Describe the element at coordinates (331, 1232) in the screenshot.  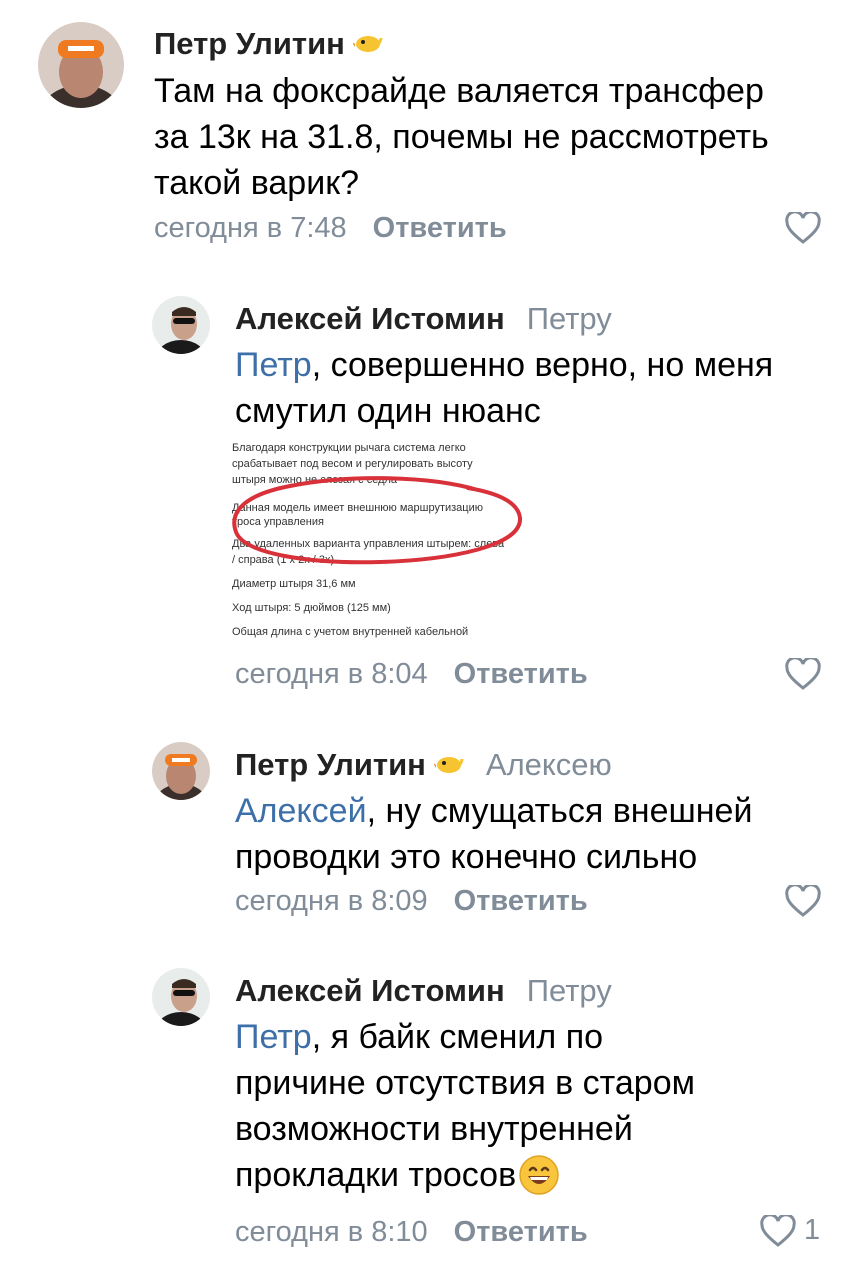
I see `comment-time: сегодня в 8:10` at that location.